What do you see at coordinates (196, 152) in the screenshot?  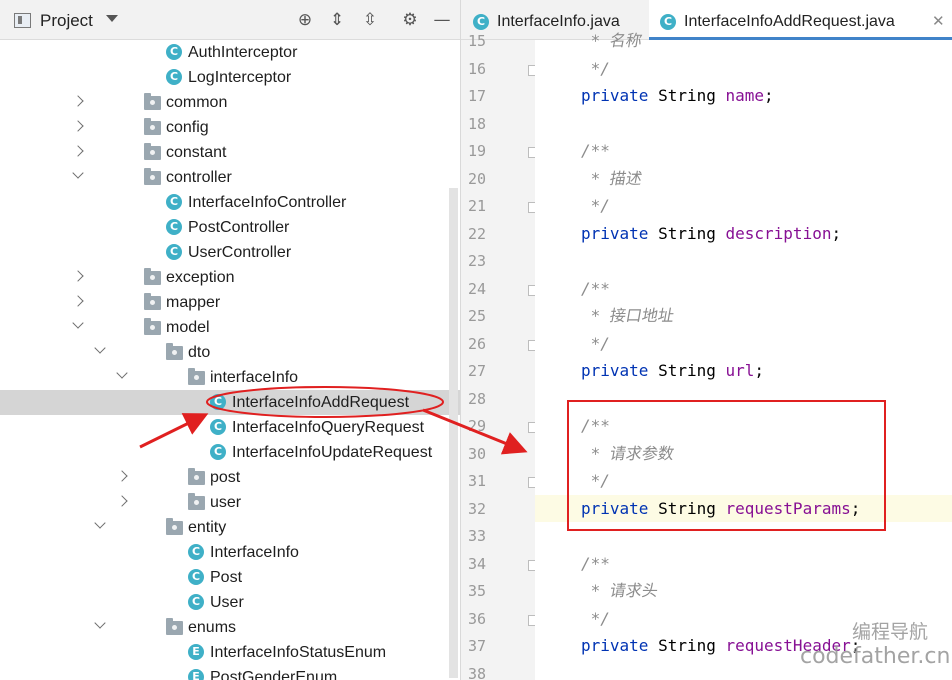 I see `tree-item-label: constant` at bounding box center [196, 152].